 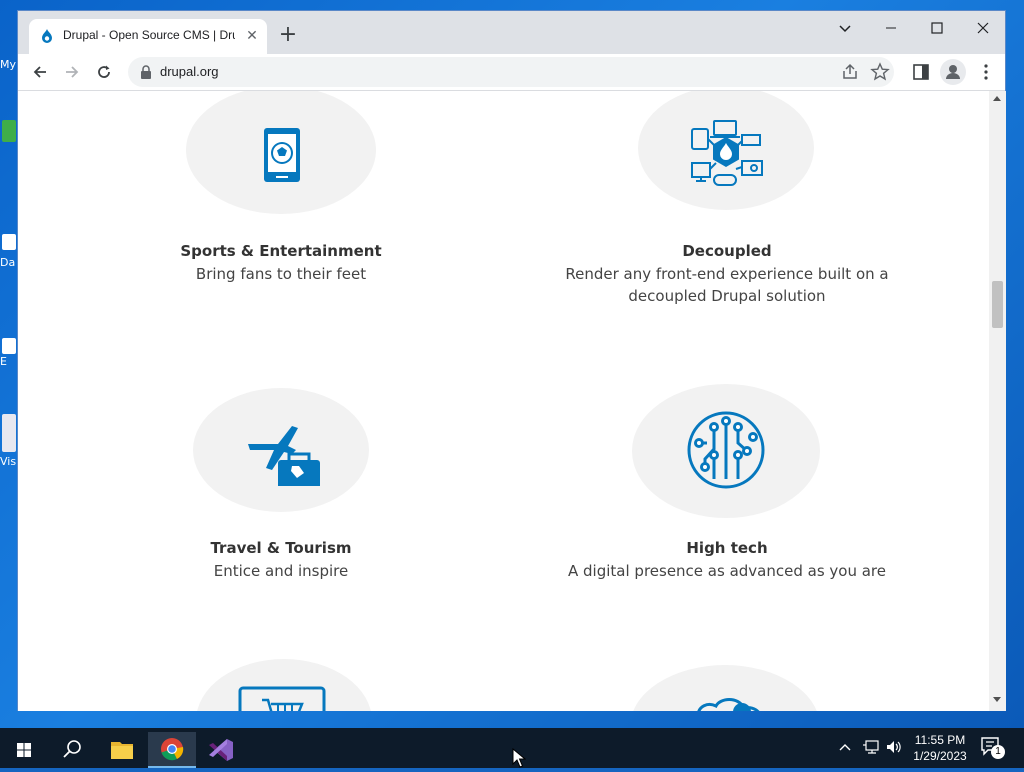 I want to click on start-button, so click(x=24, y=750).